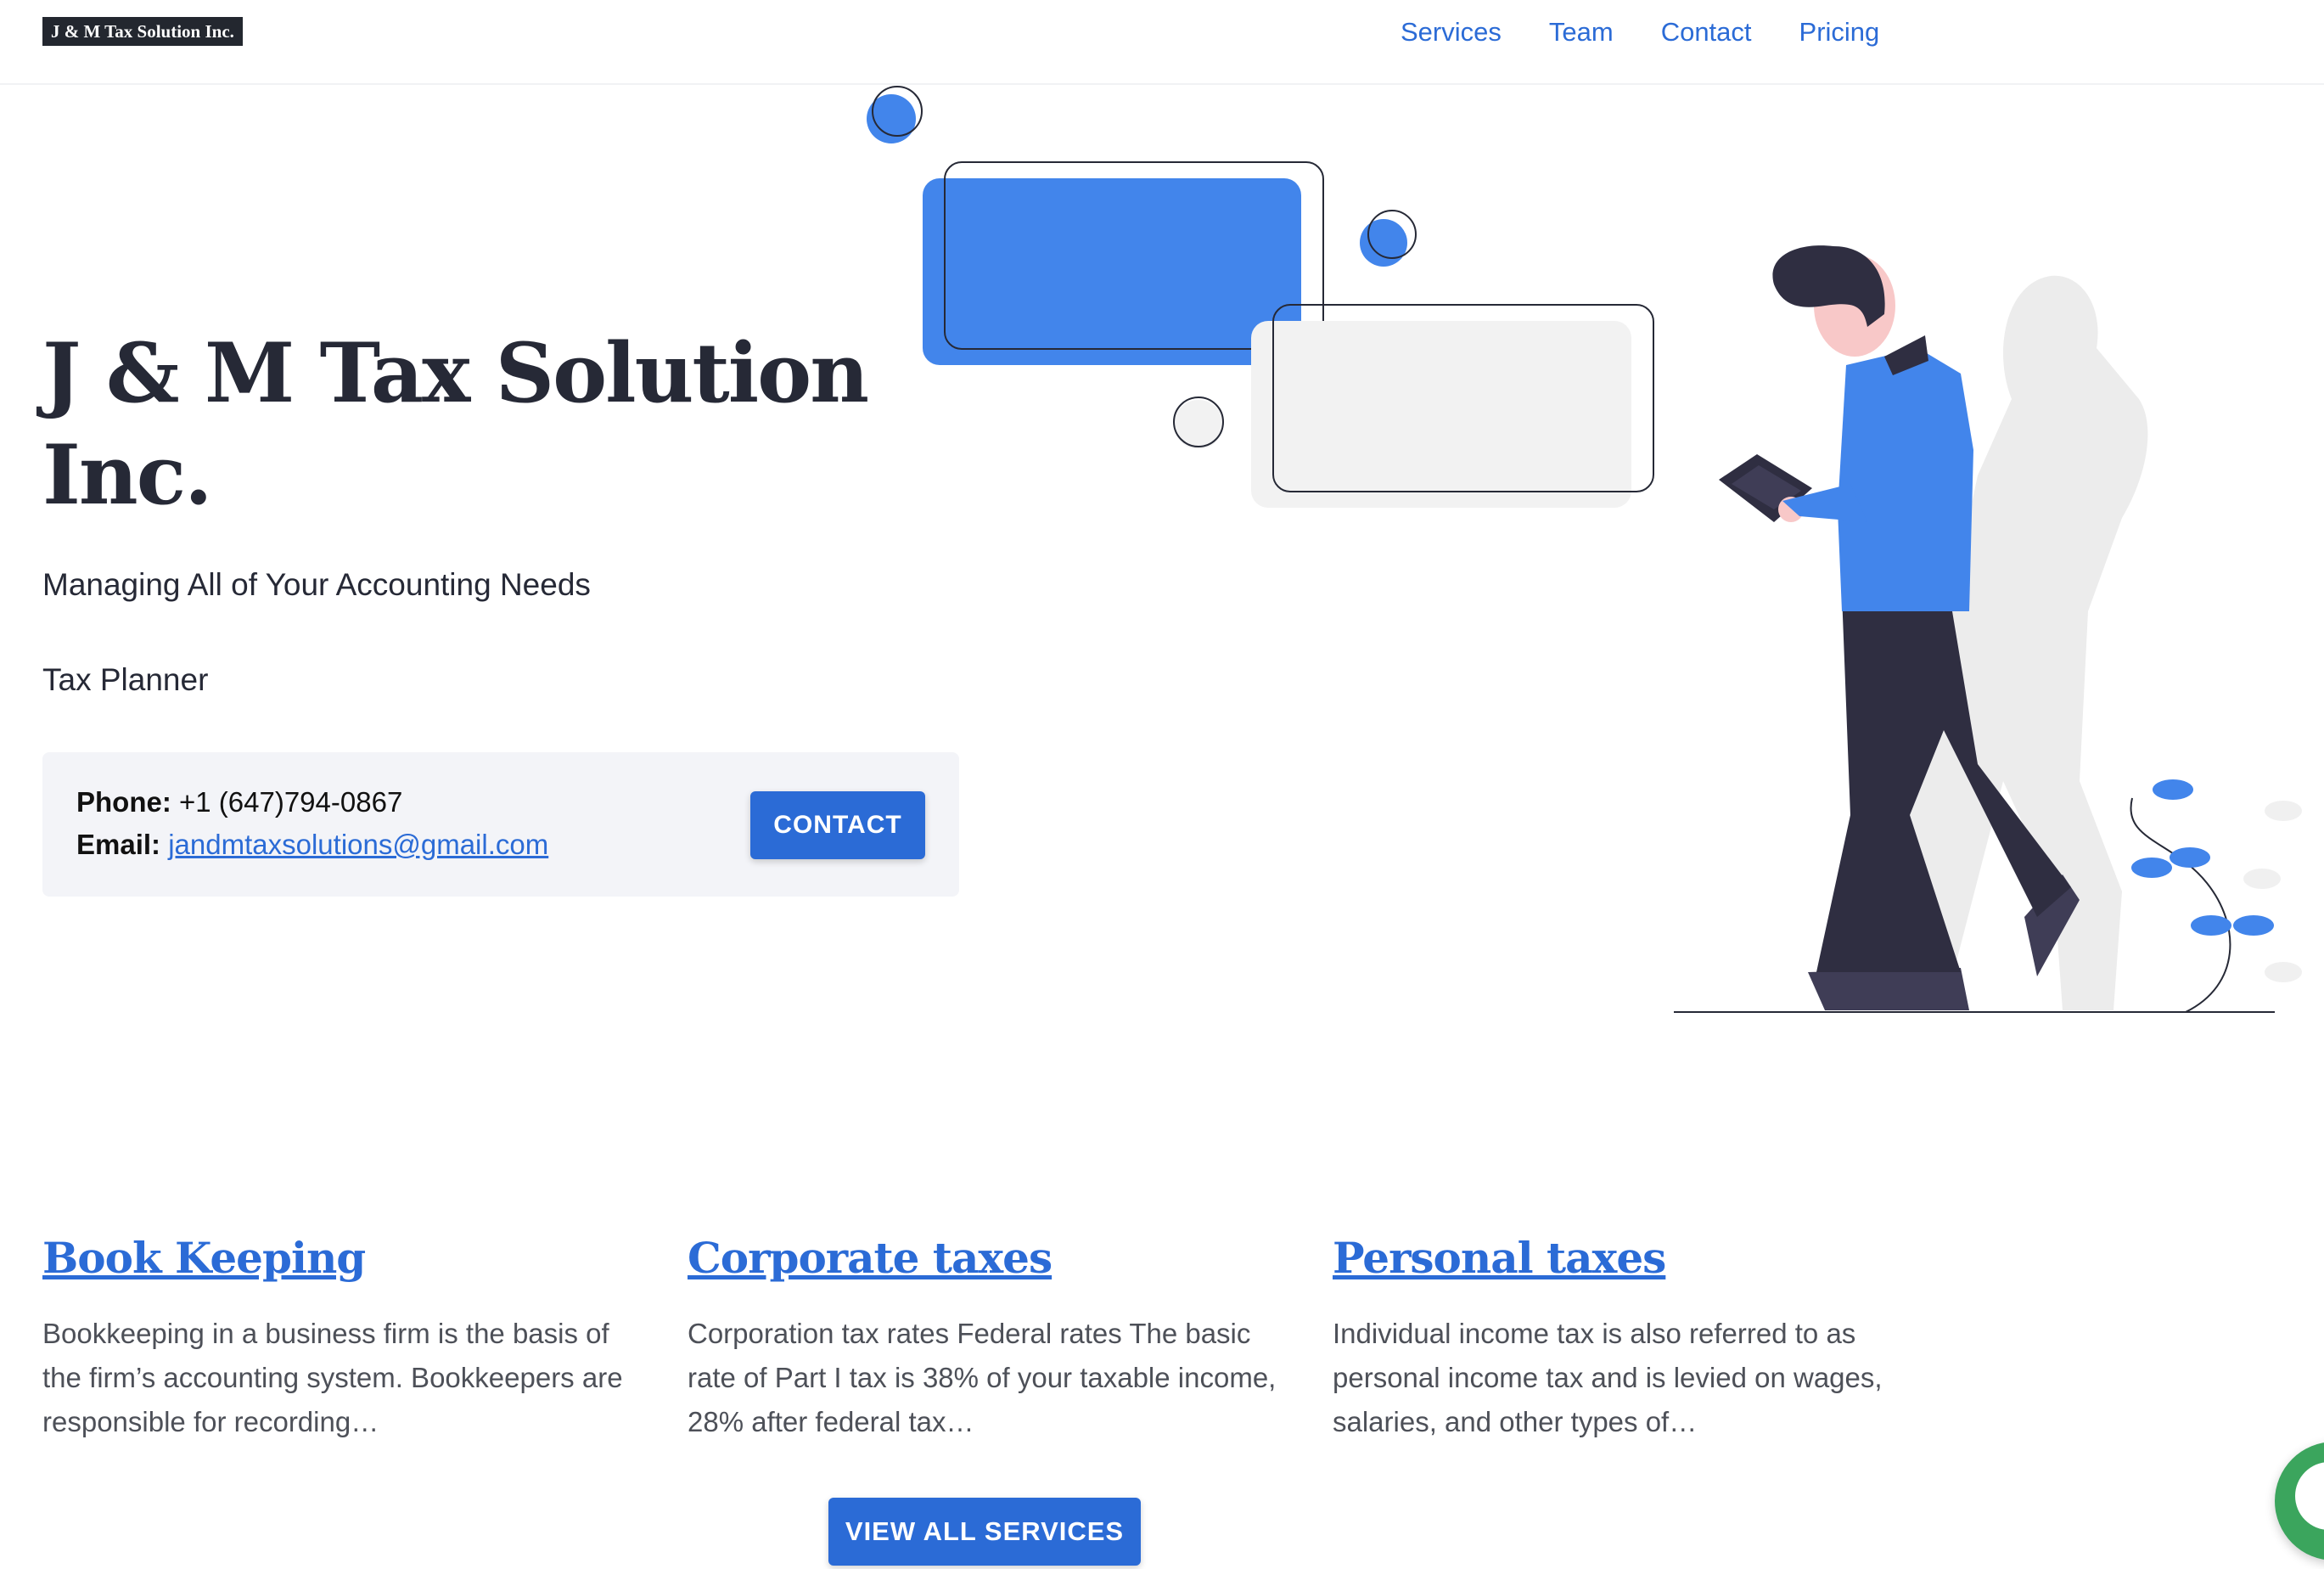 This screenshot has width=2324, height=1569. I want to click on service-link-book-keeping: Book Keeping, so click(204, 1258).